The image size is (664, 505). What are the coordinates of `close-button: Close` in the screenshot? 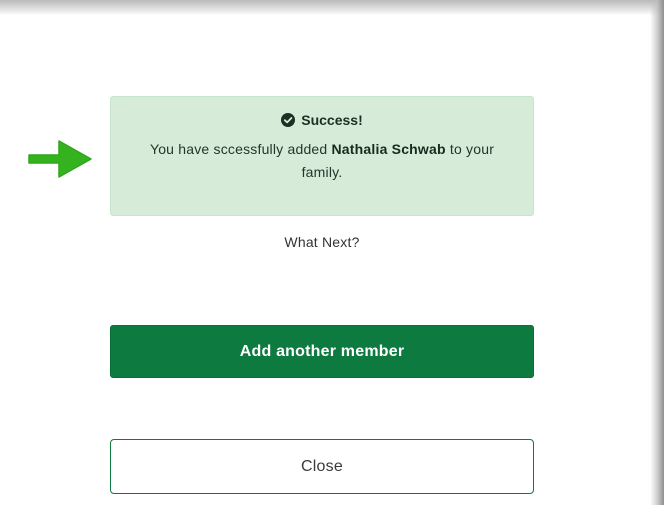 It's located at (322, 466).